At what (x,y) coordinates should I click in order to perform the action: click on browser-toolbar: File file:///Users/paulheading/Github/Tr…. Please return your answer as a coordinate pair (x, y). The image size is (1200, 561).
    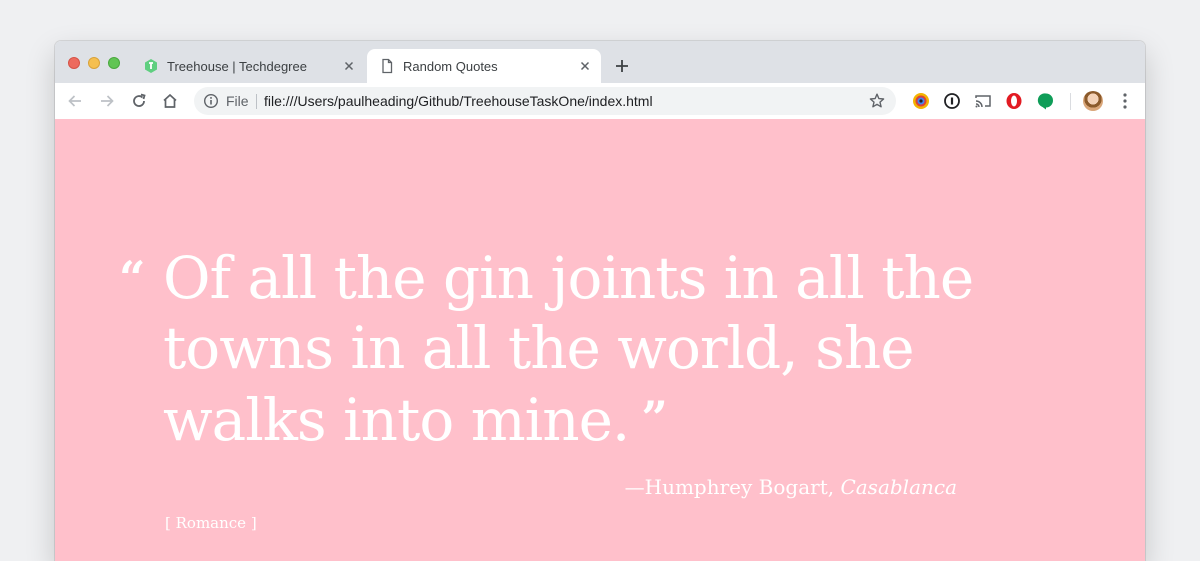
    Looking at the image, I should click on (600, 101).